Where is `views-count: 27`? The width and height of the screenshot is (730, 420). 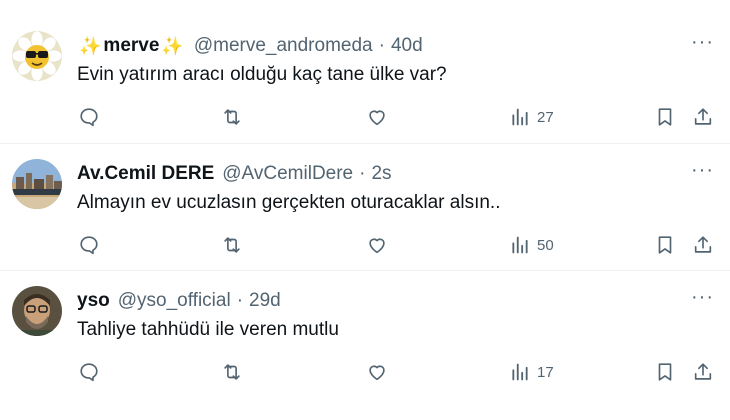 views-count: 27 is located at coordinates (545, 117).